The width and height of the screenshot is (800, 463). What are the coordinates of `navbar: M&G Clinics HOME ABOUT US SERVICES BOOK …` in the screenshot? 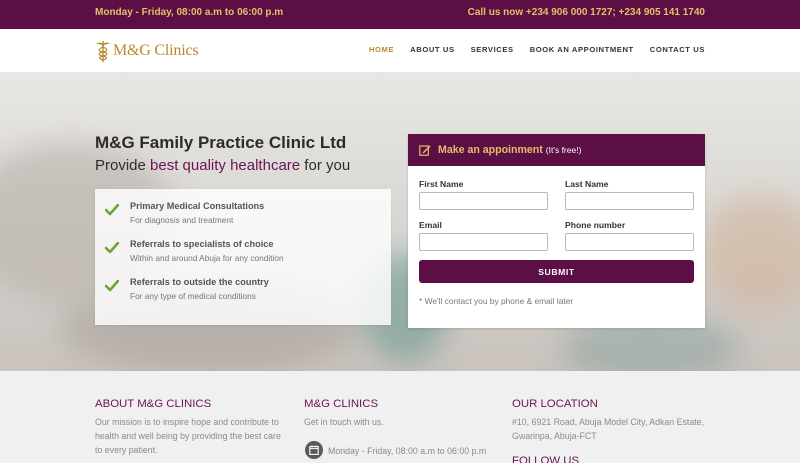 It's located at (400, 51).